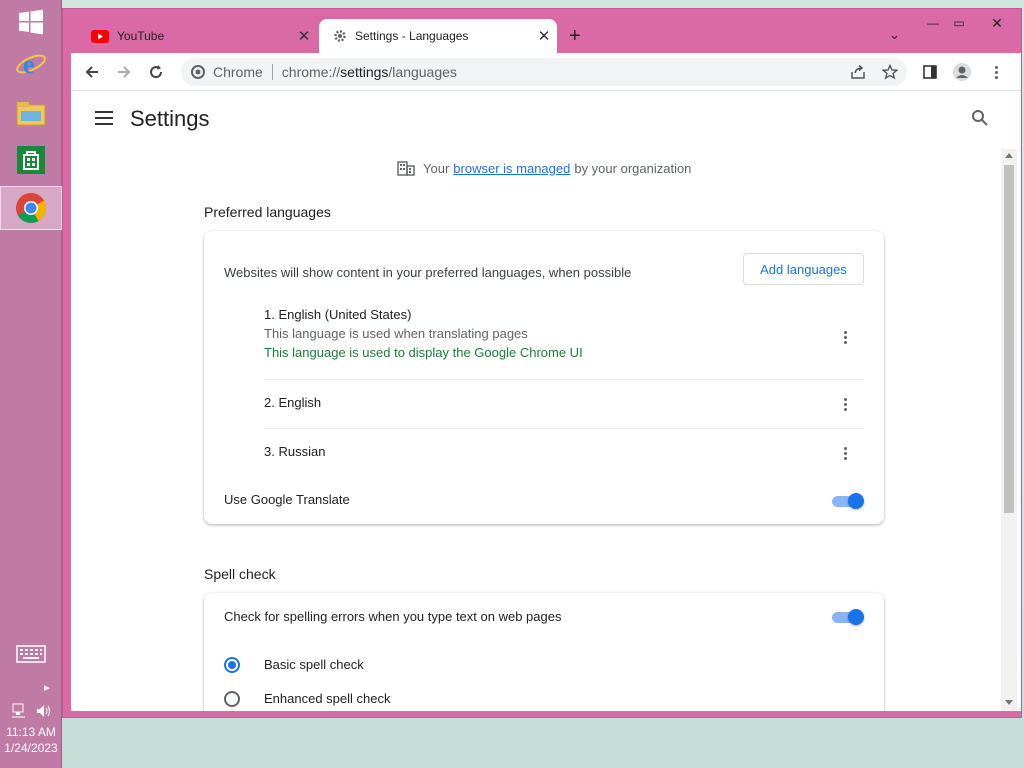 The height and width of the screenshot is (768, 1024). I want to click on enhanced-spell-check-radio, so click(232, 699).